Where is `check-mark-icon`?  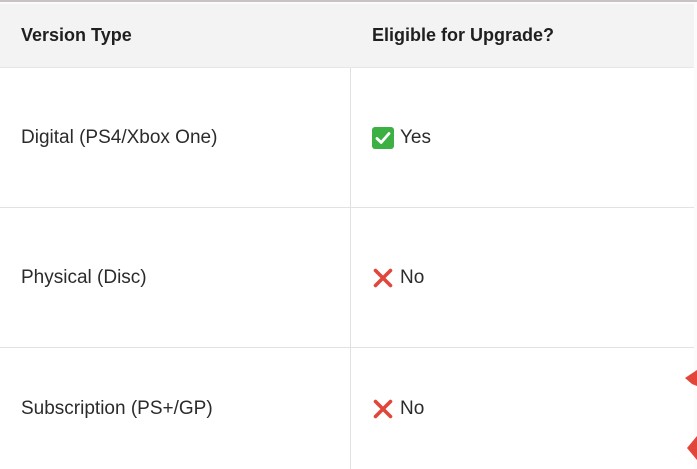 check-mark-icon is located at coordinates (383, 137).